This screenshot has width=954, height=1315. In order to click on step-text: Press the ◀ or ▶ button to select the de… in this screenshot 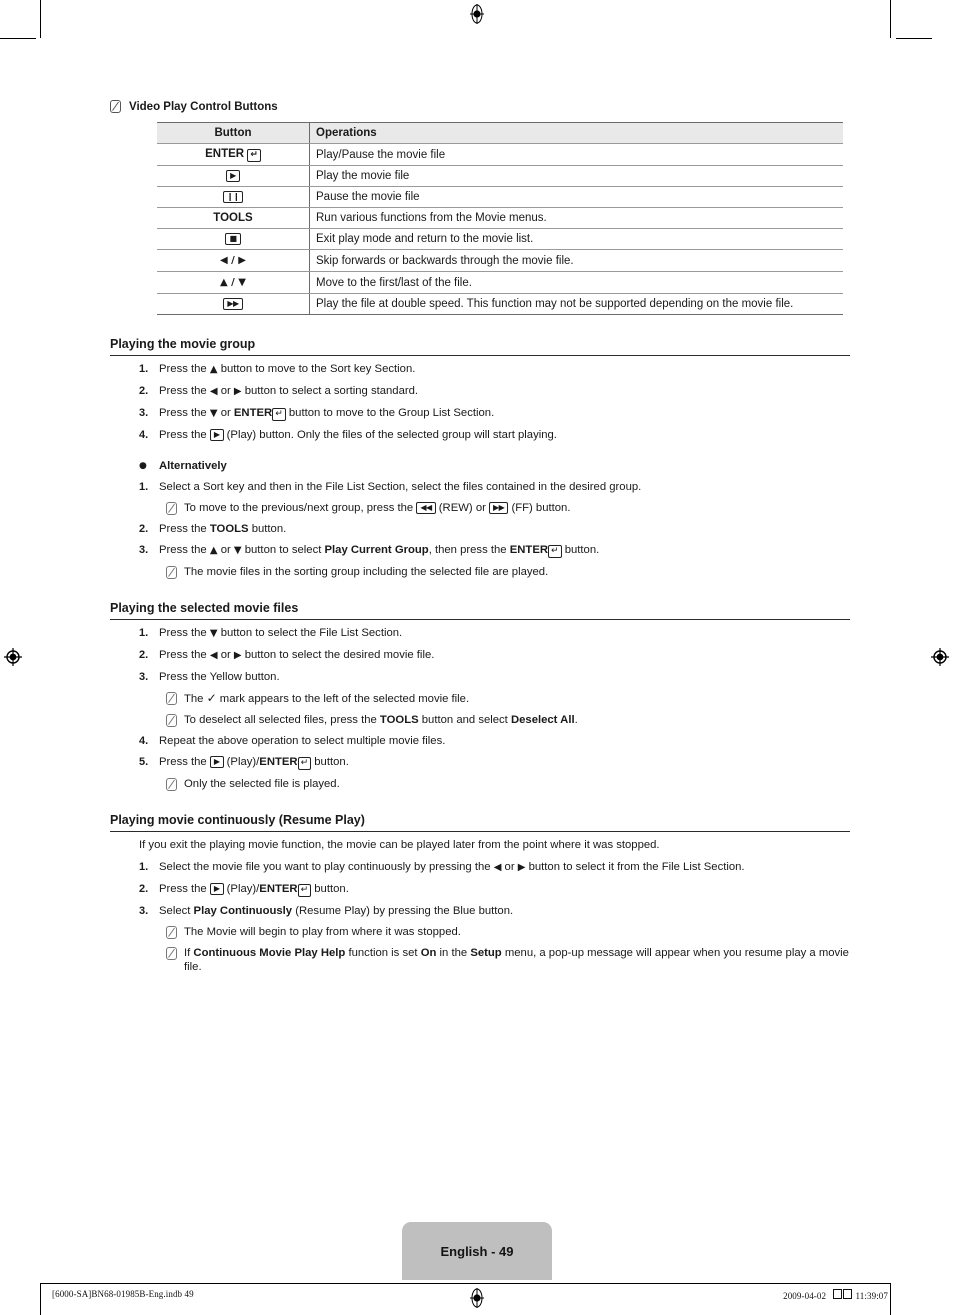, I will do `click(297, 655)`.